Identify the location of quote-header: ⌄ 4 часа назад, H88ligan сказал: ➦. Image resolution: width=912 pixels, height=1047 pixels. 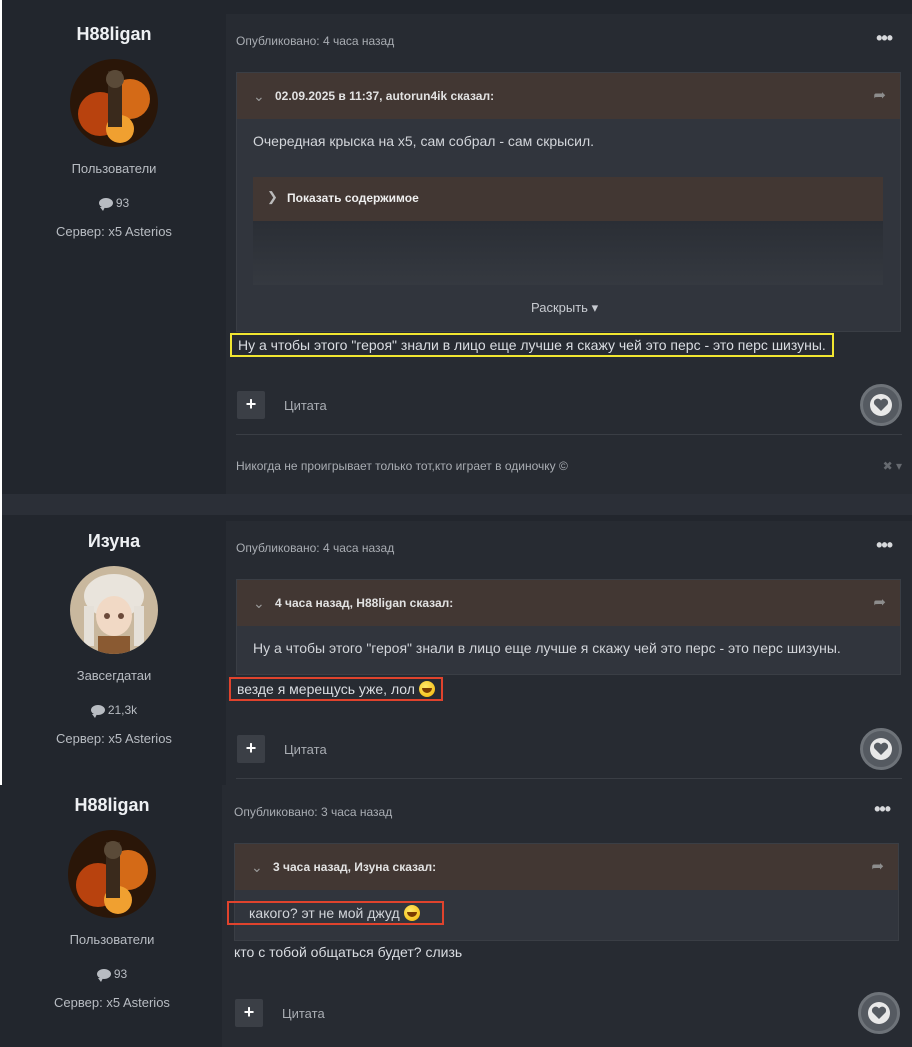
(568, 603).